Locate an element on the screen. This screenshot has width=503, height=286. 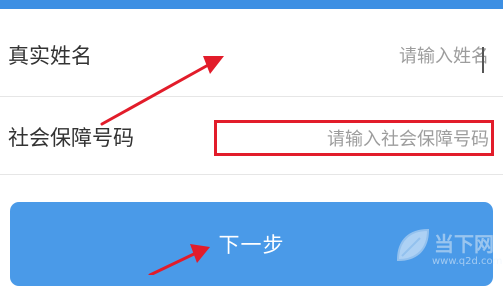
watermark: 当下网 www.q2d.com is located at coordinates (447, 248).